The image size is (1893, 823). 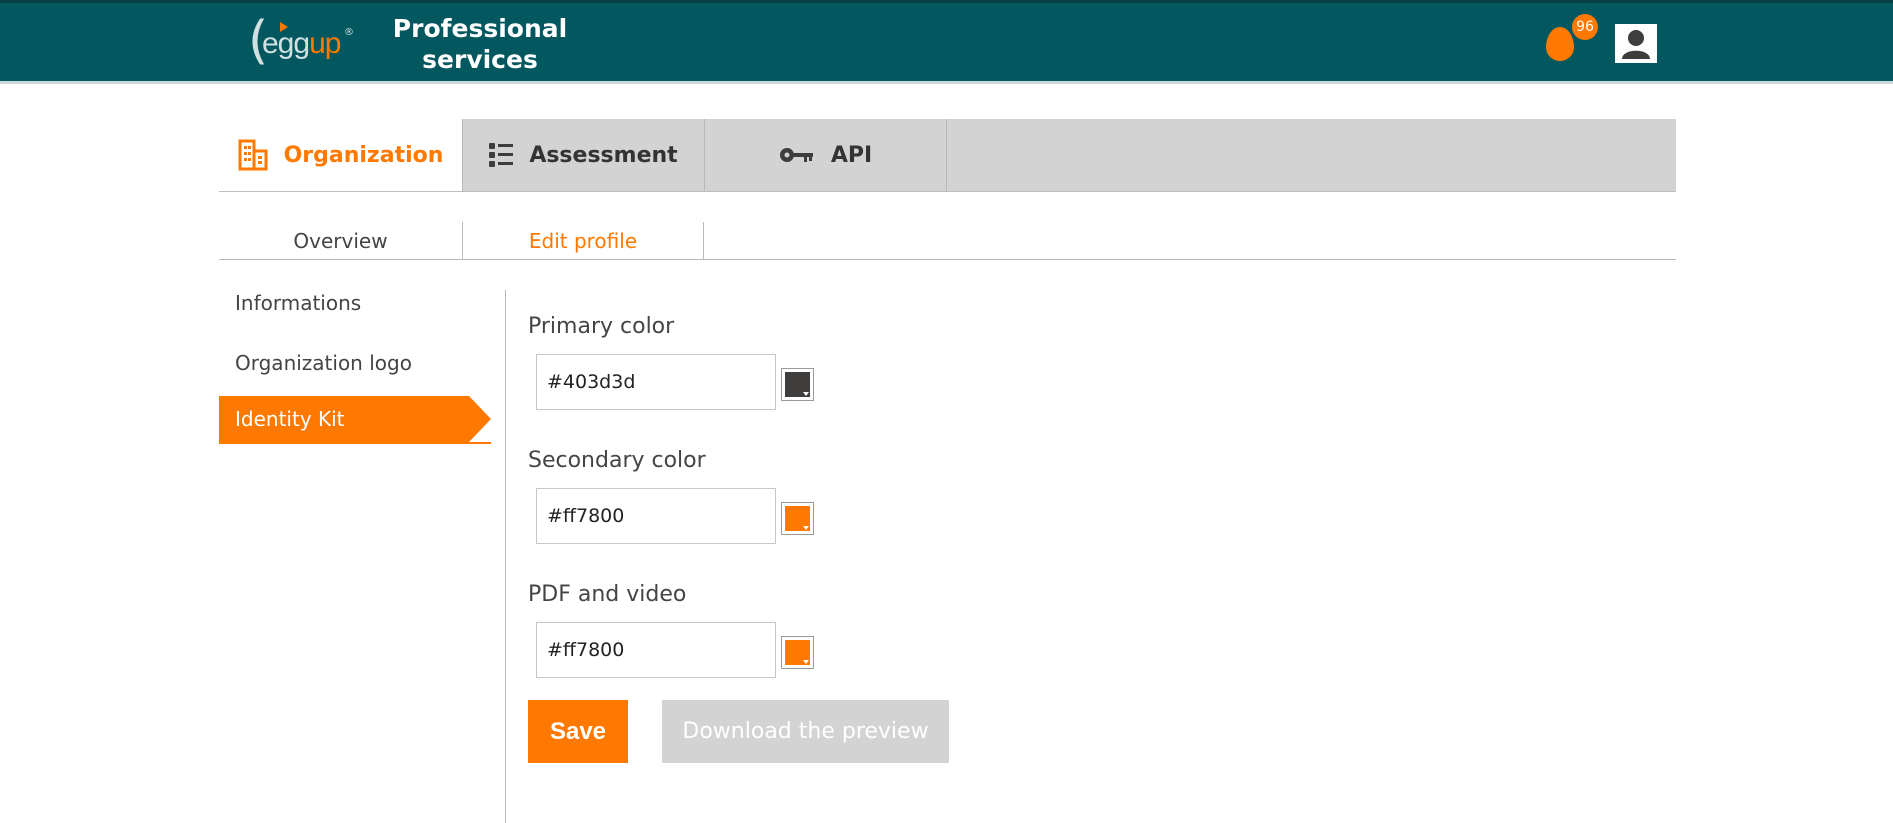 I want to click on tab-label: API, so click(x=851, y=155).